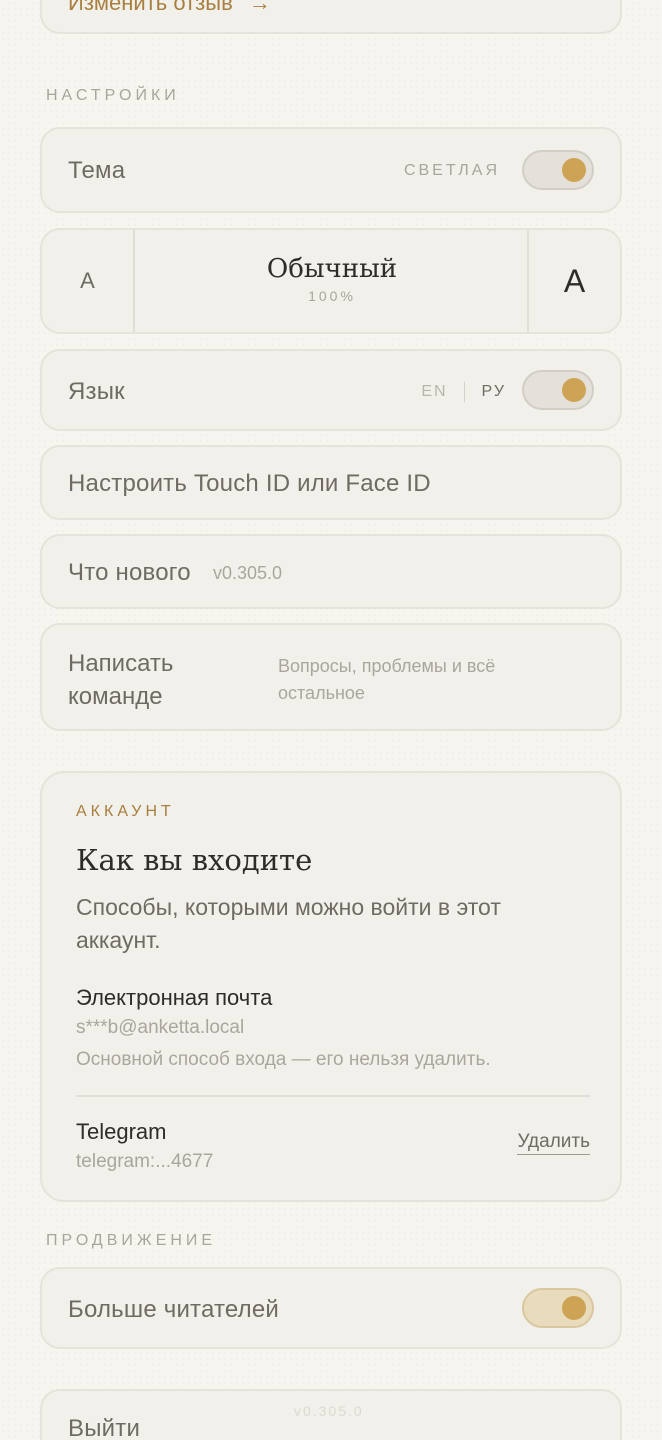  What do you see at coordinates (249, 483) in the screenshot?
I see `biometrics-label: Настроить Touch ID или Face ID` at bounding box center [249, 483].